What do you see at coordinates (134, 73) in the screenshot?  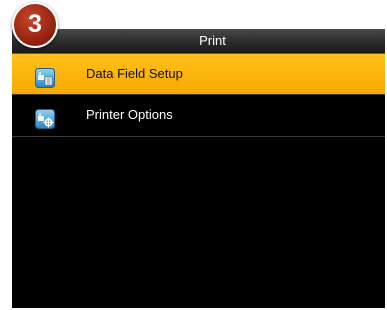 I see `menu-item-label: Data Field Setup` at bounding box center [134, 73].